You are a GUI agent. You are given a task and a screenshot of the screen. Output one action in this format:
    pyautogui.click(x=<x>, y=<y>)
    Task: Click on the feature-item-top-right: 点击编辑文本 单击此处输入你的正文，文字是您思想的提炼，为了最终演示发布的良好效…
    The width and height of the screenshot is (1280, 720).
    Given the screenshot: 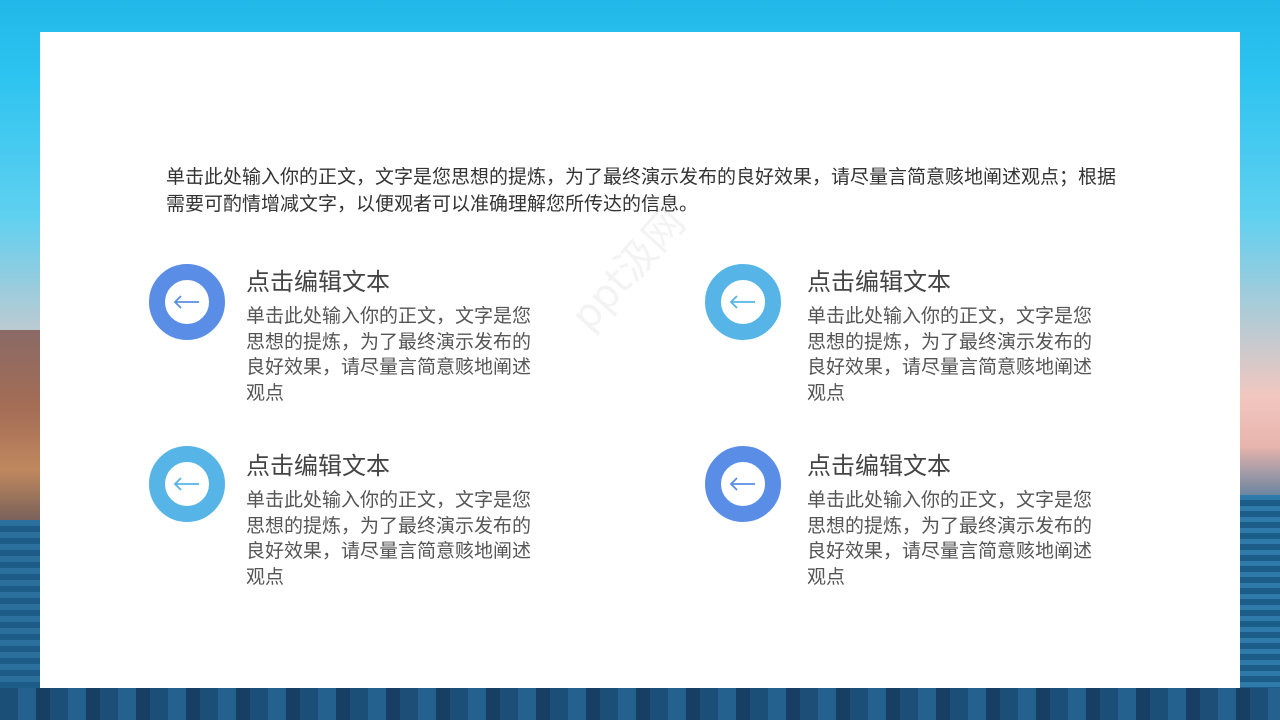 What is the action you would take?
    pyautogui.click(x=915, y=339)
    